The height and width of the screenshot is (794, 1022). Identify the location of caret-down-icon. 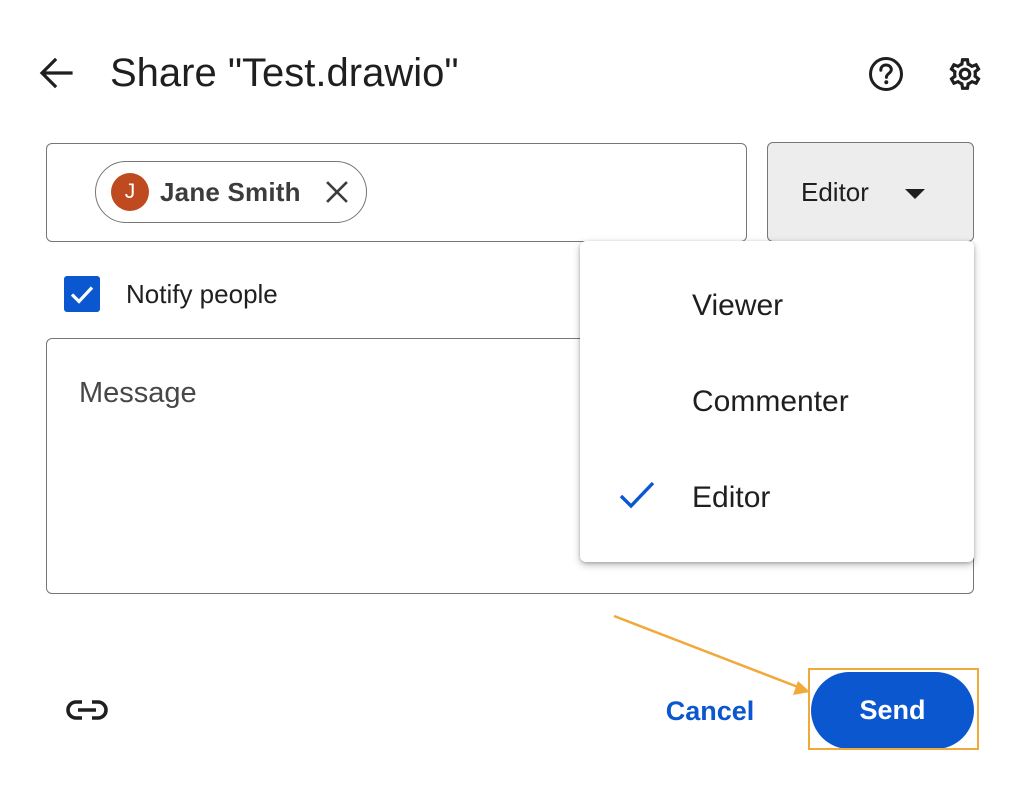
(915, 194).